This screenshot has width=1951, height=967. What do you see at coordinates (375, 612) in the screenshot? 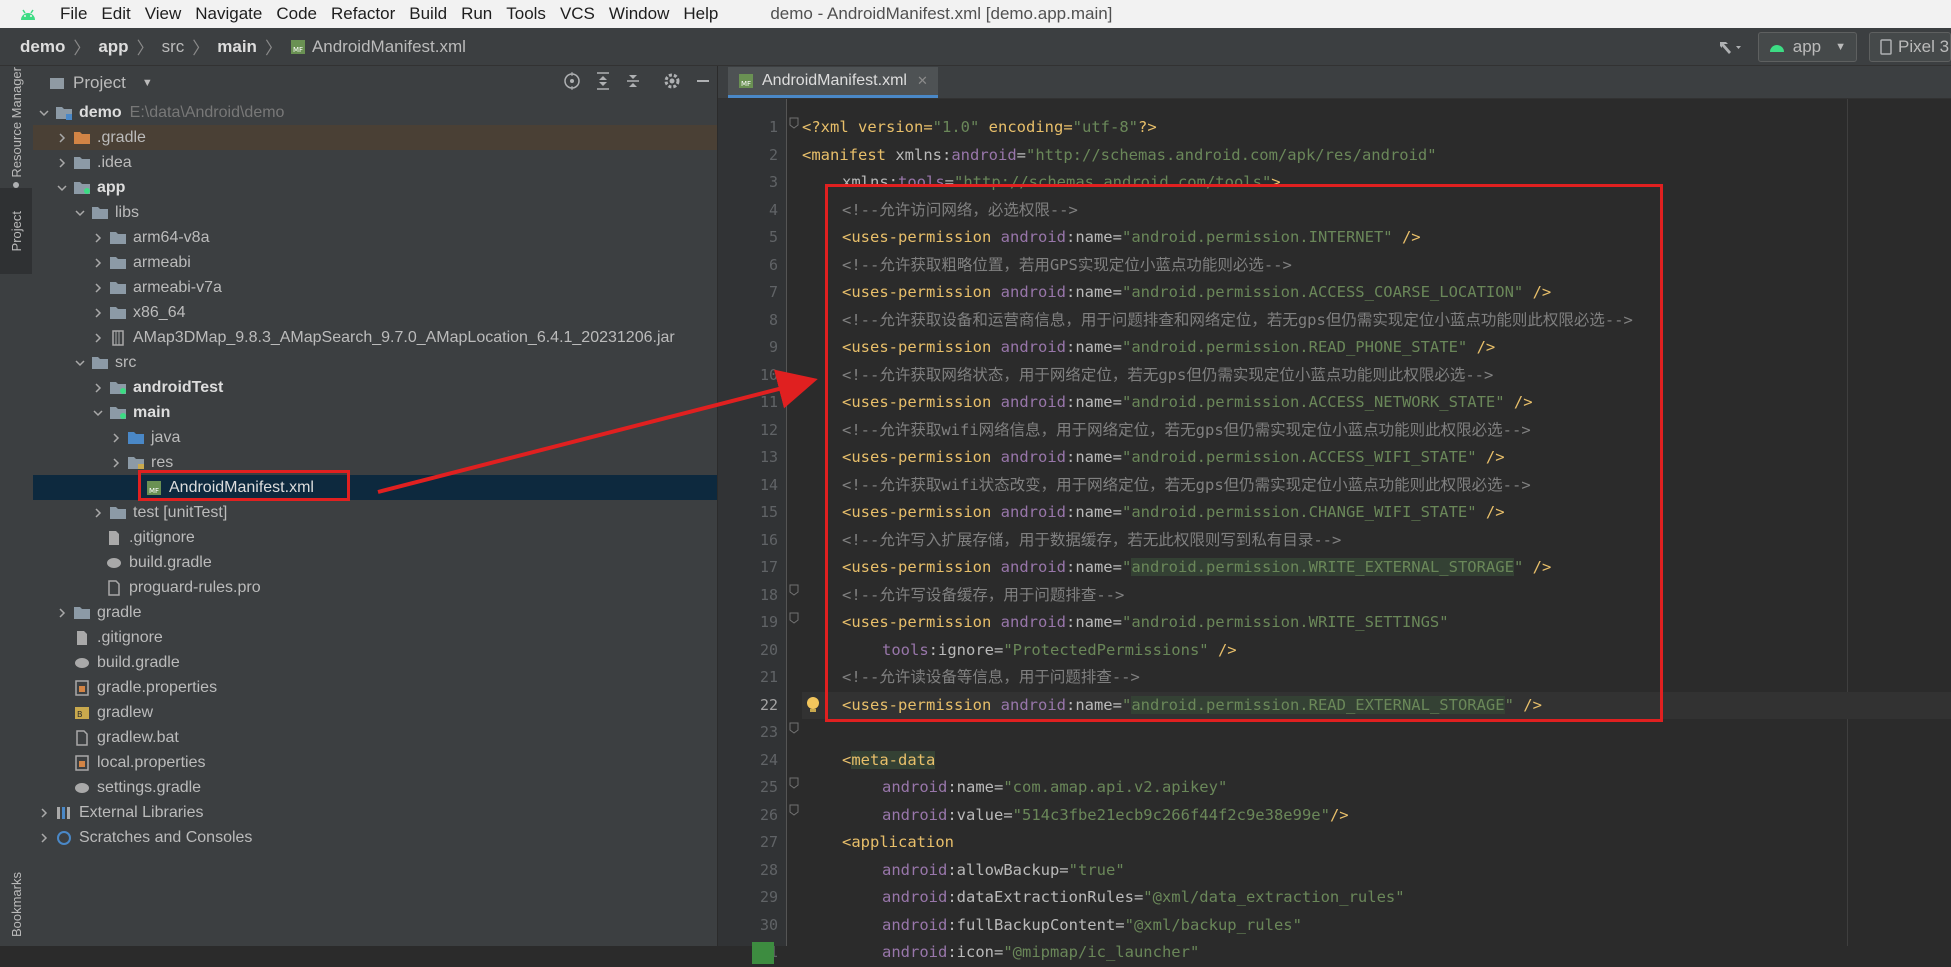
I see `tree-item: gradle` at bounding box center [375, 612].